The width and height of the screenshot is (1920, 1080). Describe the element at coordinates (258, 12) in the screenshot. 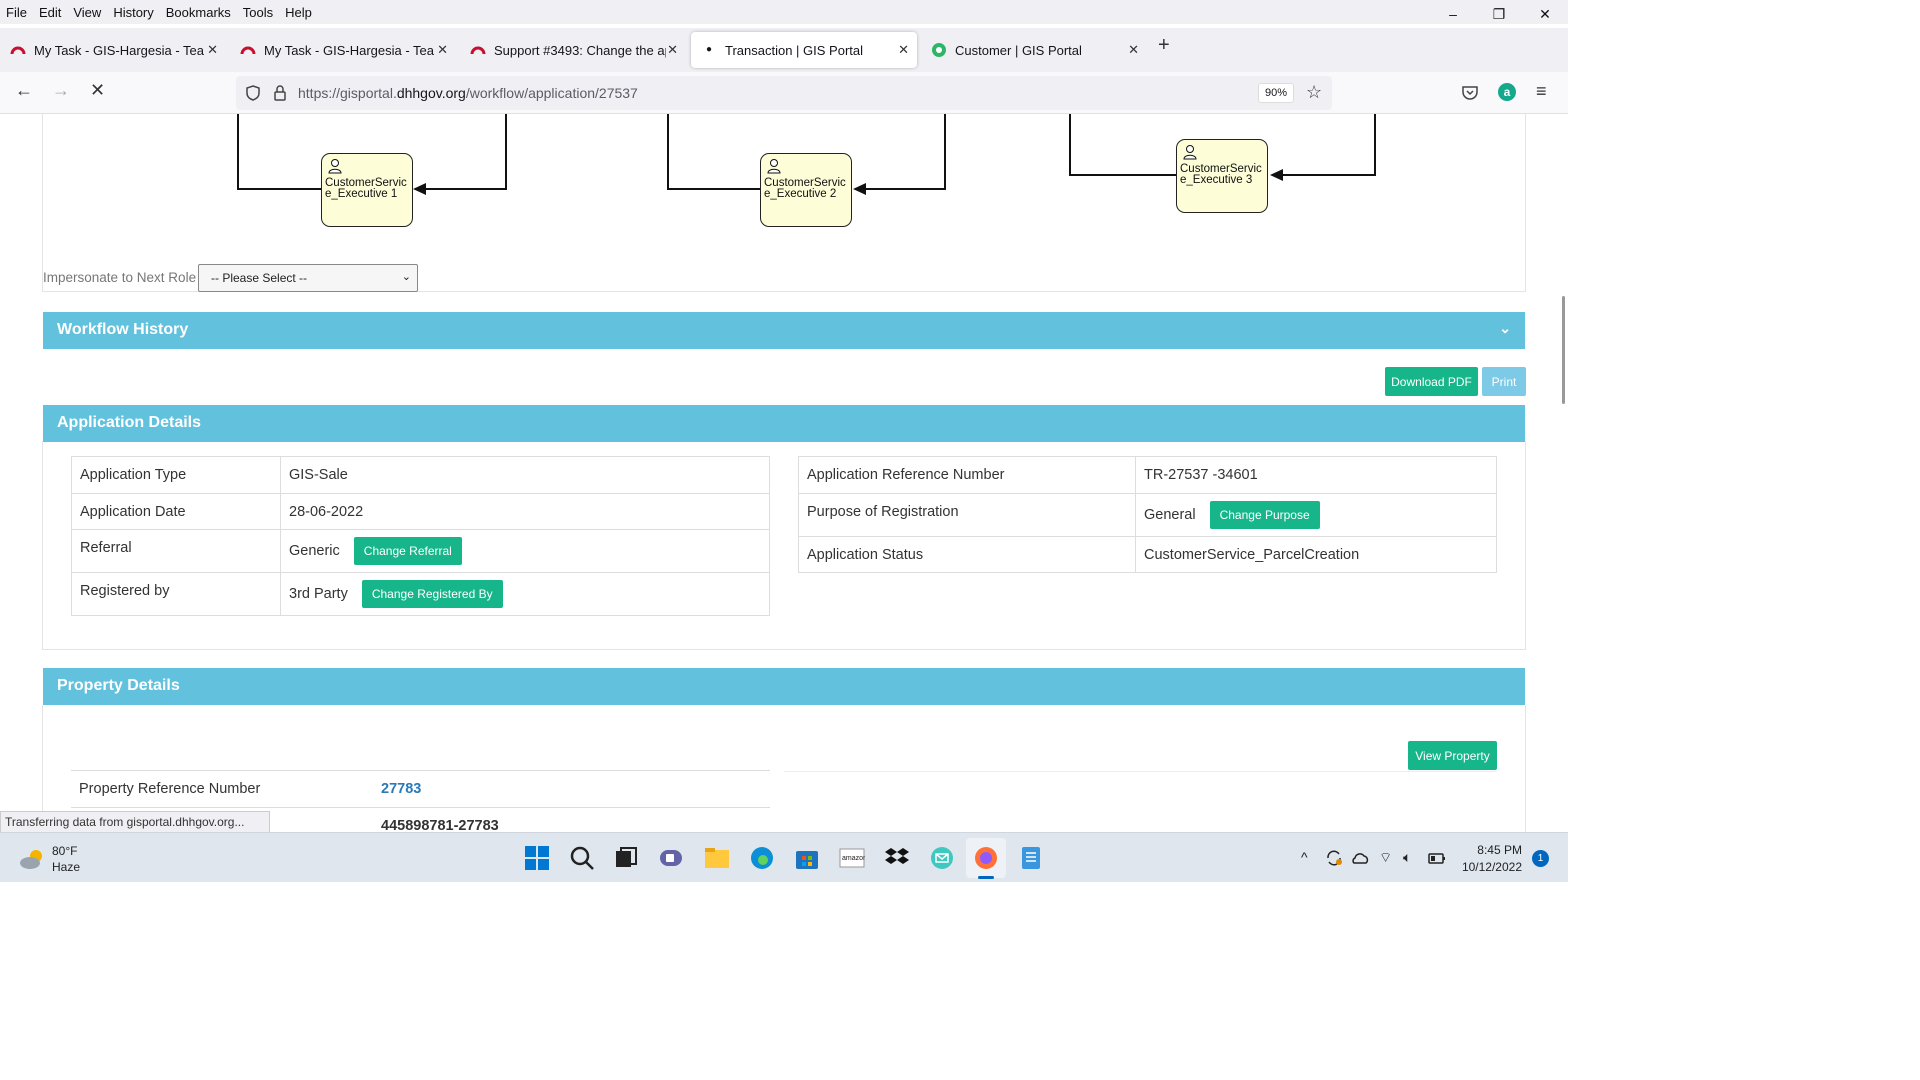

I see `menu-tools: Tools` at that location.